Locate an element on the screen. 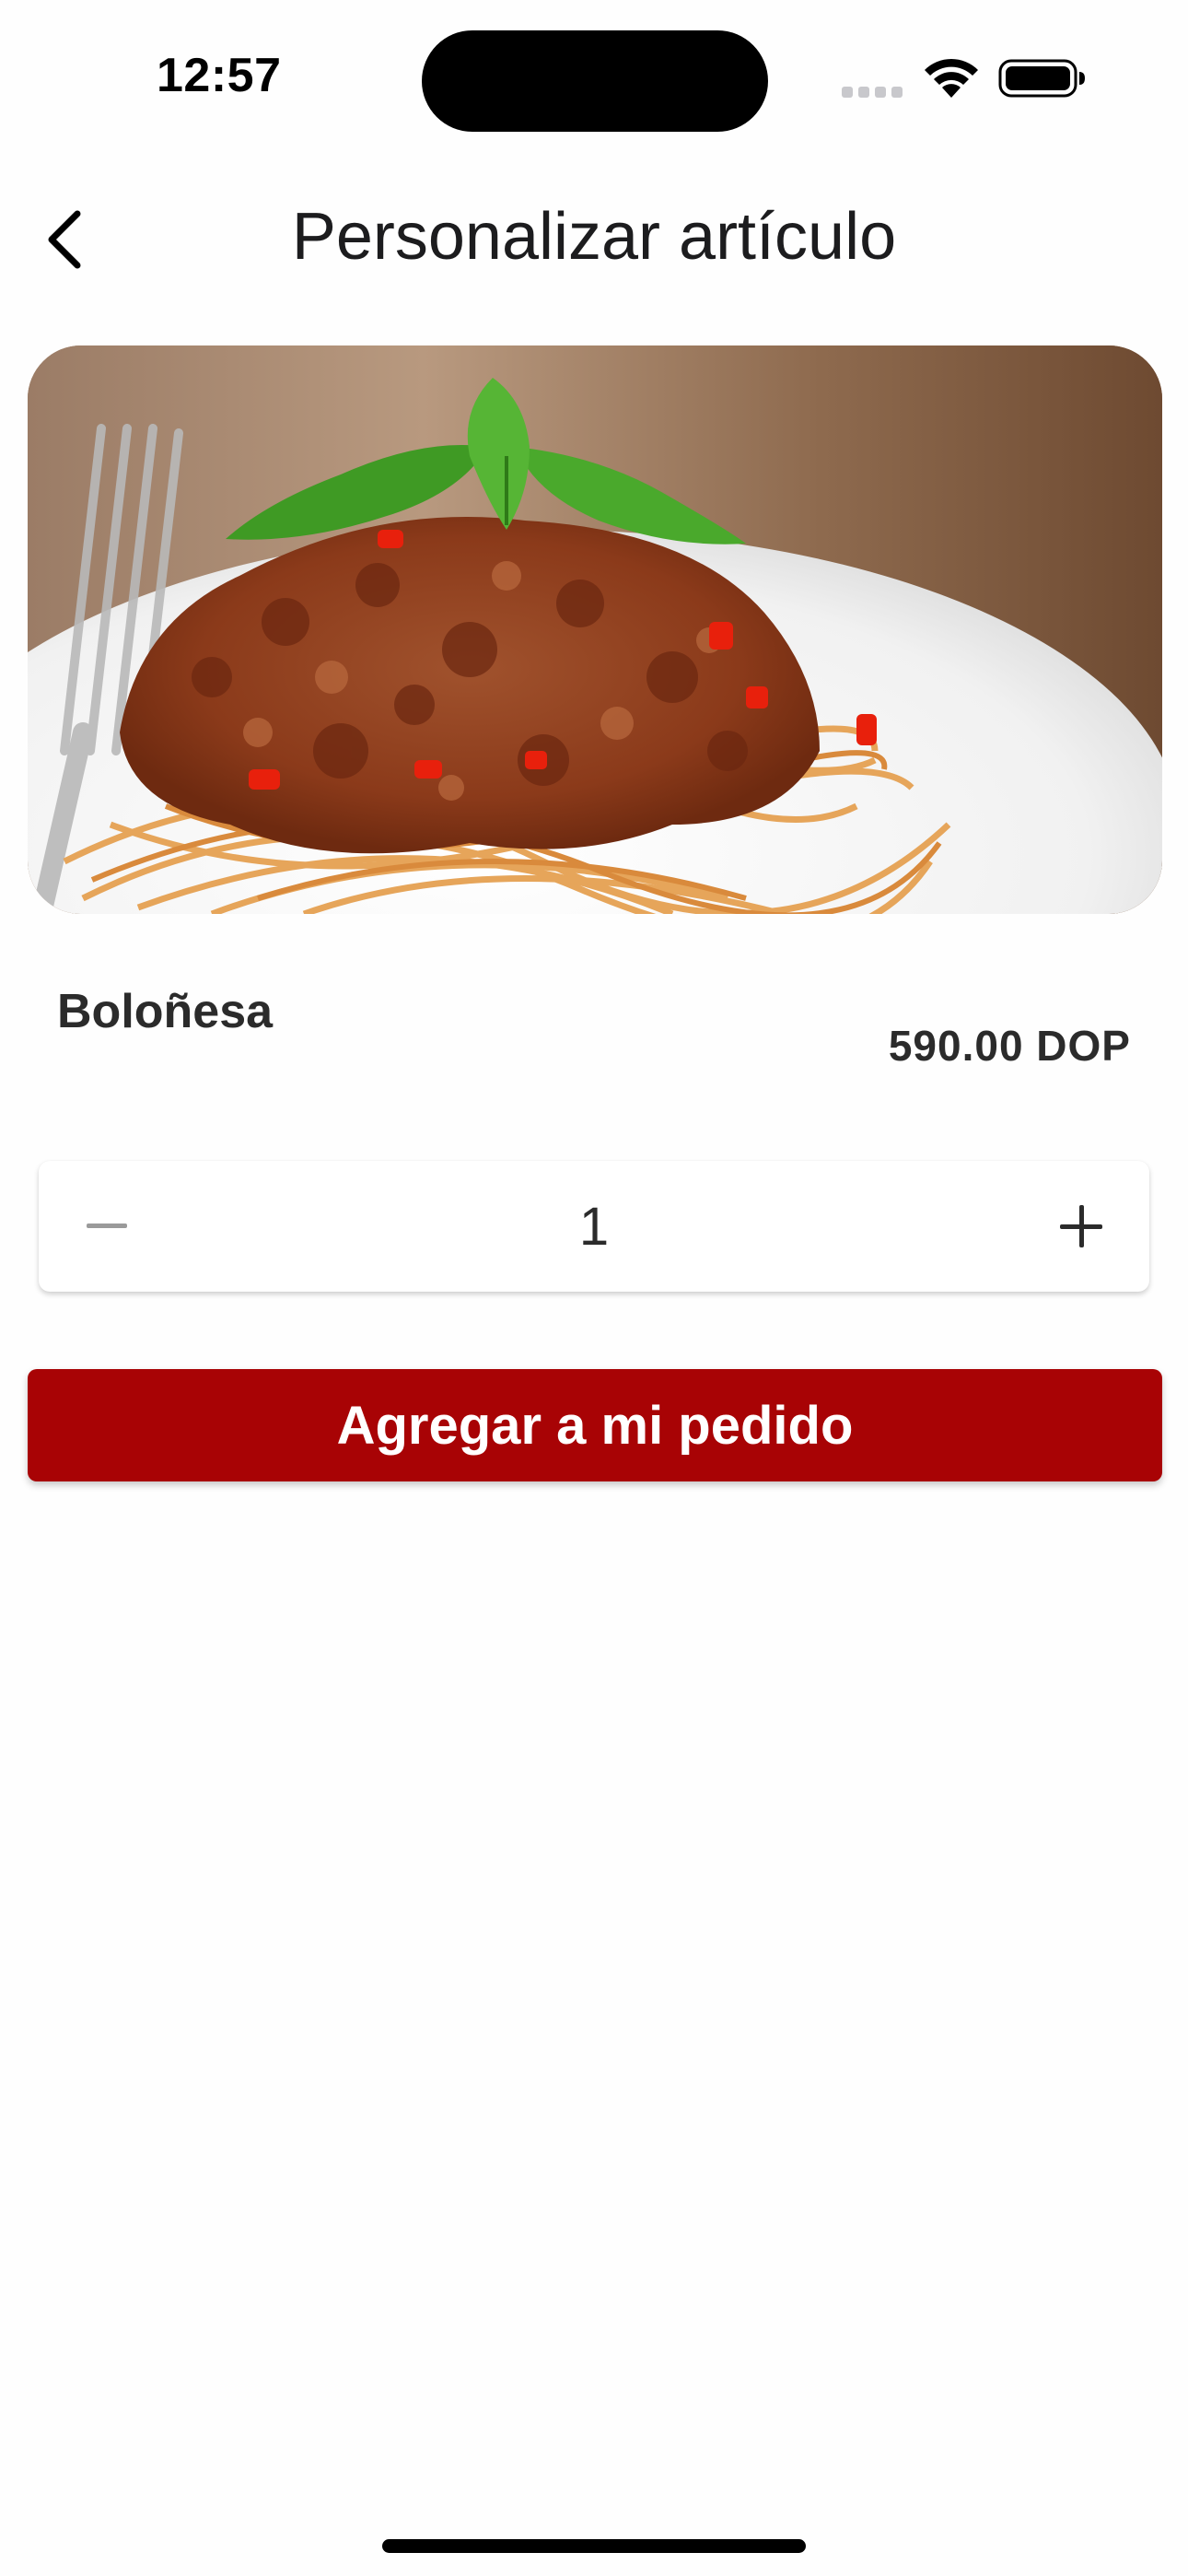 This screenshot has width=1188, height=2576. plus-icon is located at coordinates (1081, 1226).